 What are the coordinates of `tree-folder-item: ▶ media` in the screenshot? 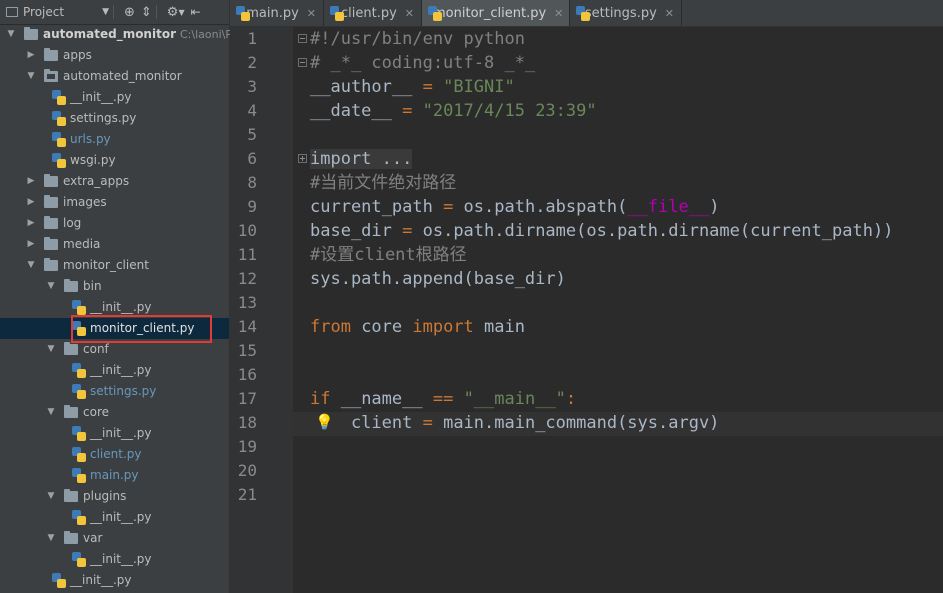 It's located at (114, 244).